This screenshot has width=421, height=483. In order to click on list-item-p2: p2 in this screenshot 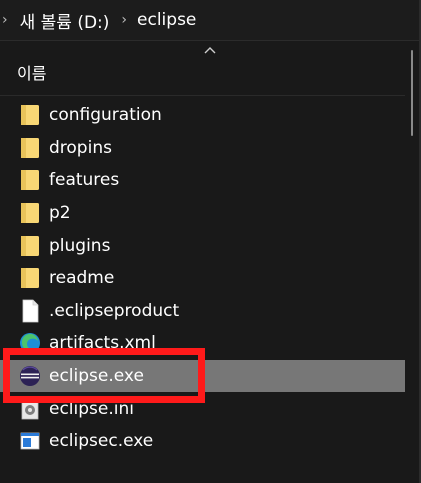, I will do `click(202, 213)`.